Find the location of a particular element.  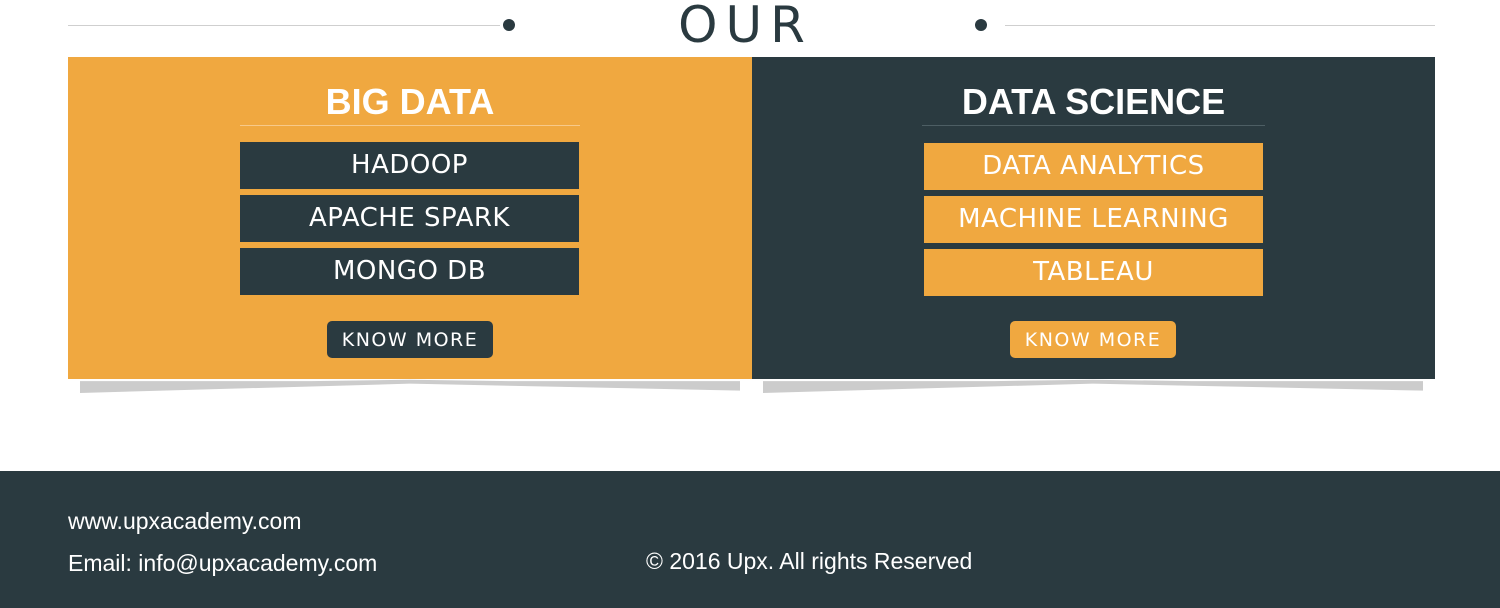

know-more-button-big-data: KNOW MORE is located at coordinates (410, 339).